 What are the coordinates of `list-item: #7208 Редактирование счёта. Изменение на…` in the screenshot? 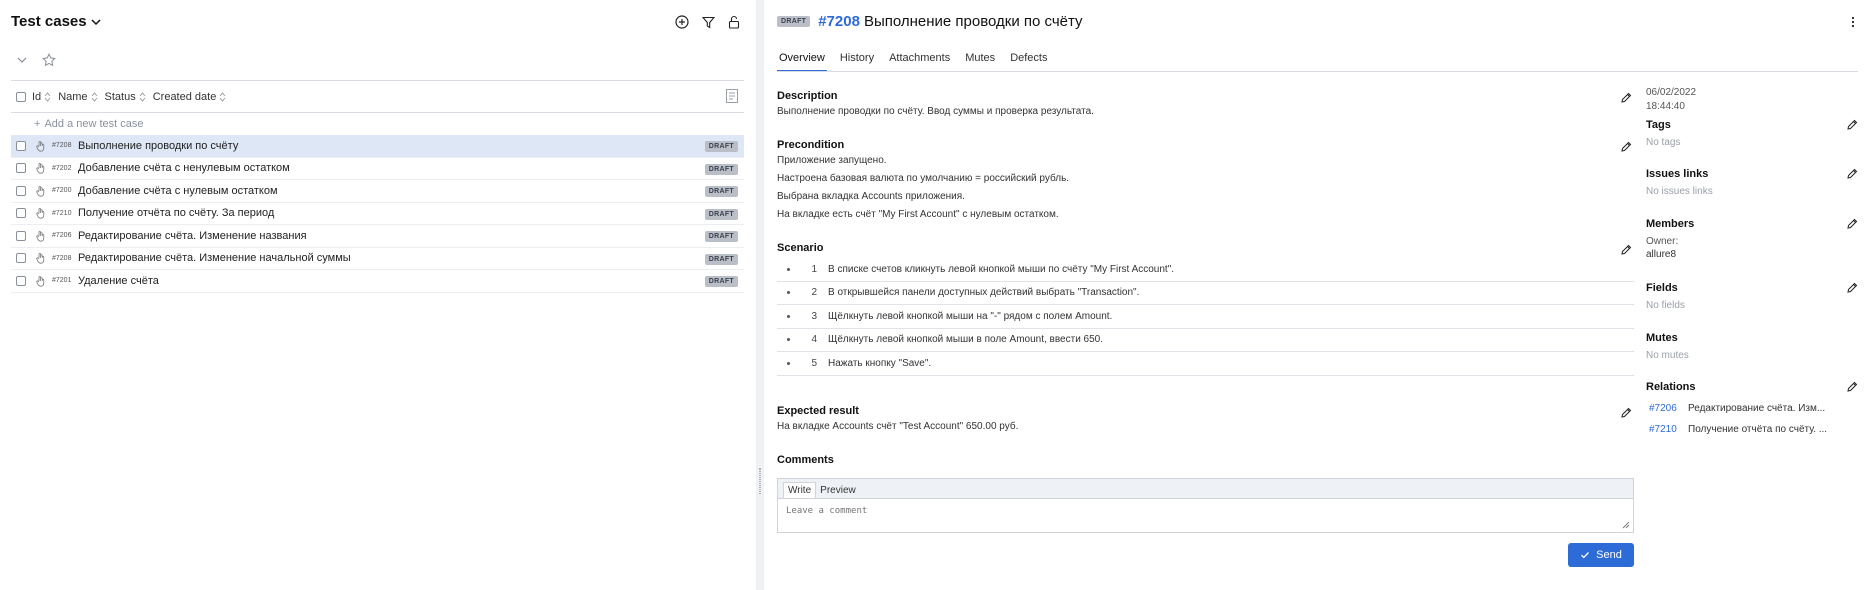 It's located at (377, 259).